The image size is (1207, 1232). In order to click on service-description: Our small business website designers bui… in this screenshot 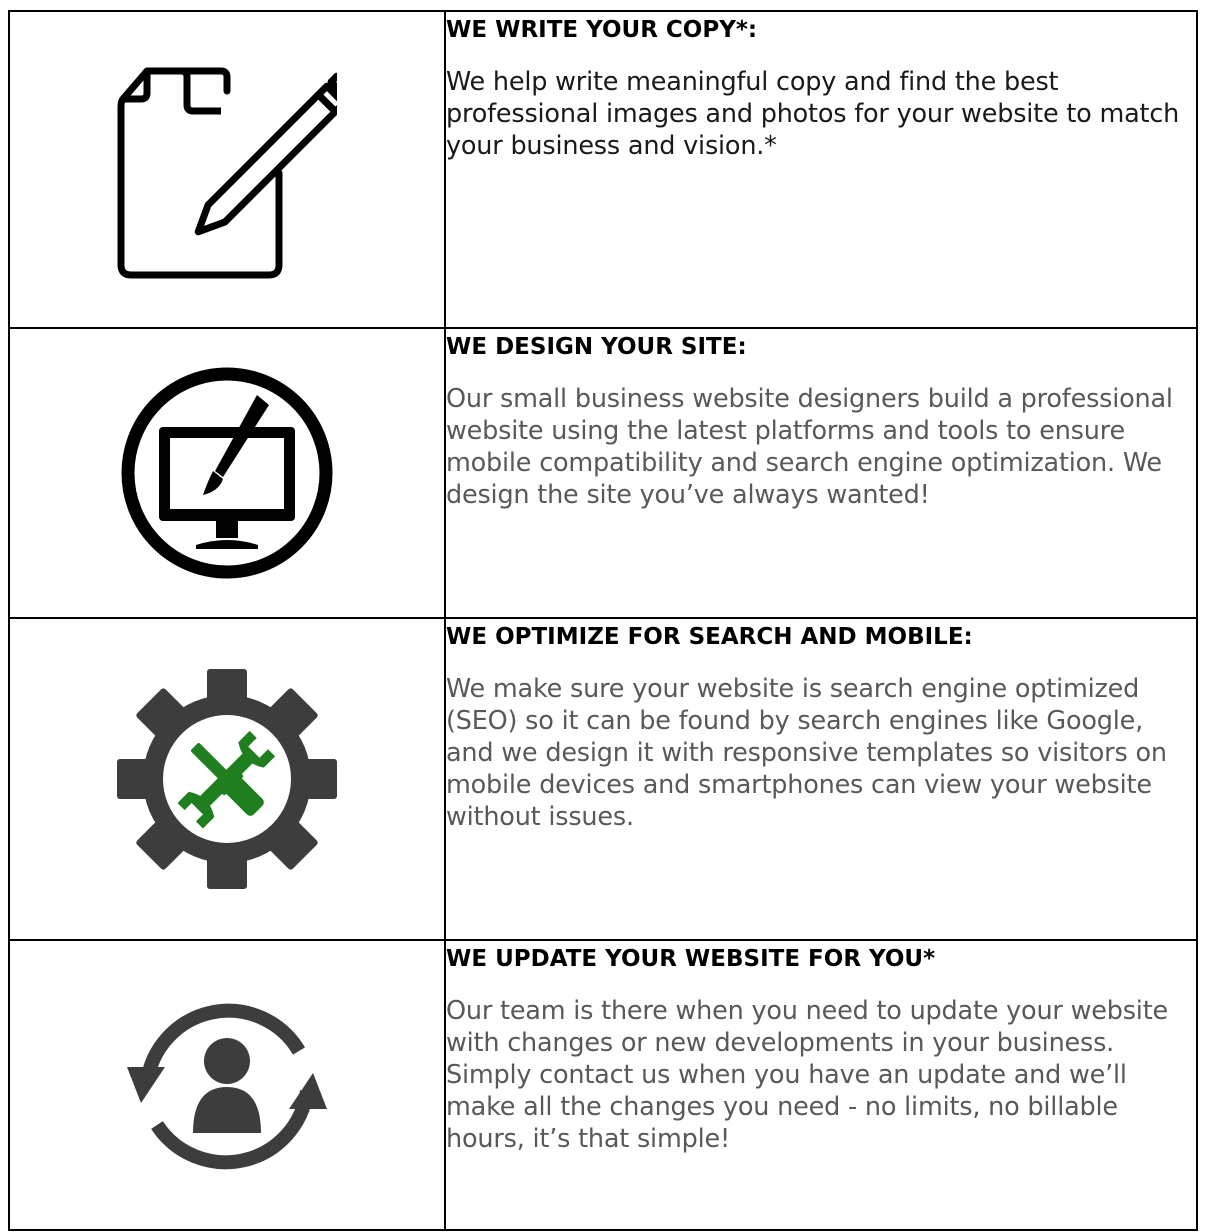, I will do `click(809, 447)`.